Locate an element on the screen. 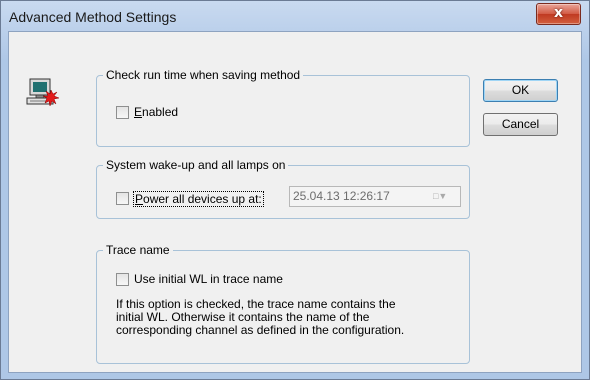 The height and width of the screenshot is (382, 592). cancel-button: Cancel is located at coordinates (520, 124).